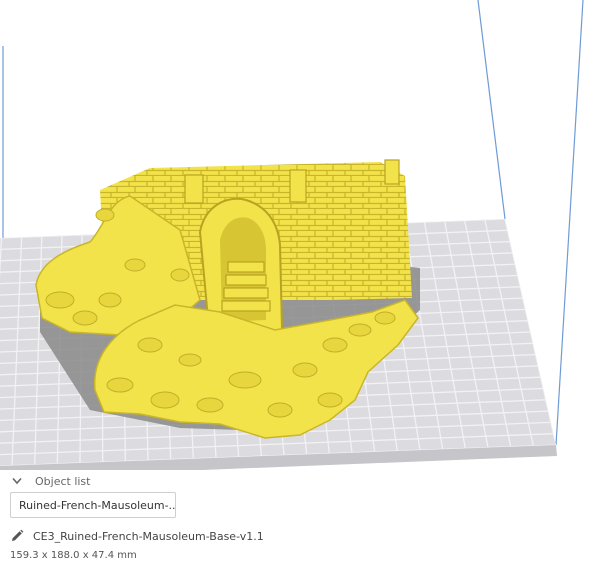 This screenshot has height=574, width=600. I want to click on object-list-title: Object list, so click(62, 481).